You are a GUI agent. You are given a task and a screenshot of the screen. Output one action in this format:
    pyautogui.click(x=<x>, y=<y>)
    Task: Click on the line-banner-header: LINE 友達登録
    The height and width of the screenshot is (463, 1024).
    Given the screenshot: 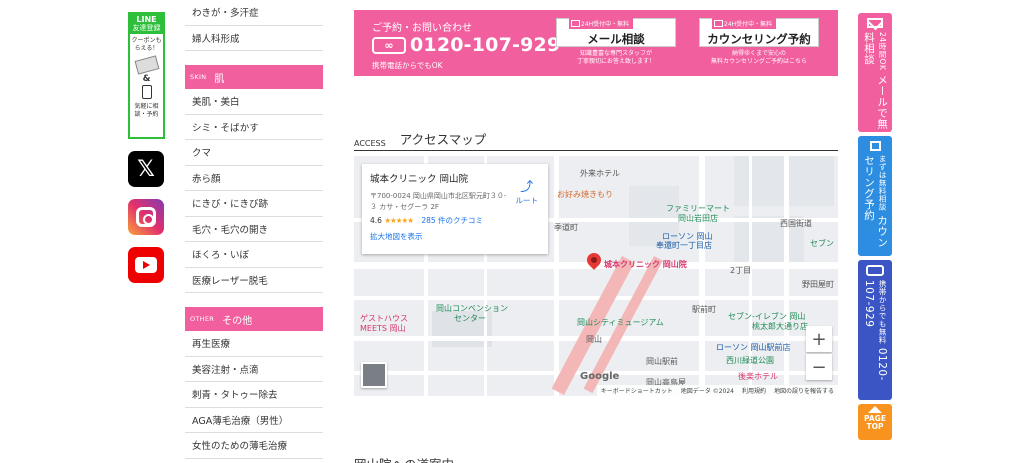 What is the action you would take?
    pyautogui.click(x=146, y=24)
    